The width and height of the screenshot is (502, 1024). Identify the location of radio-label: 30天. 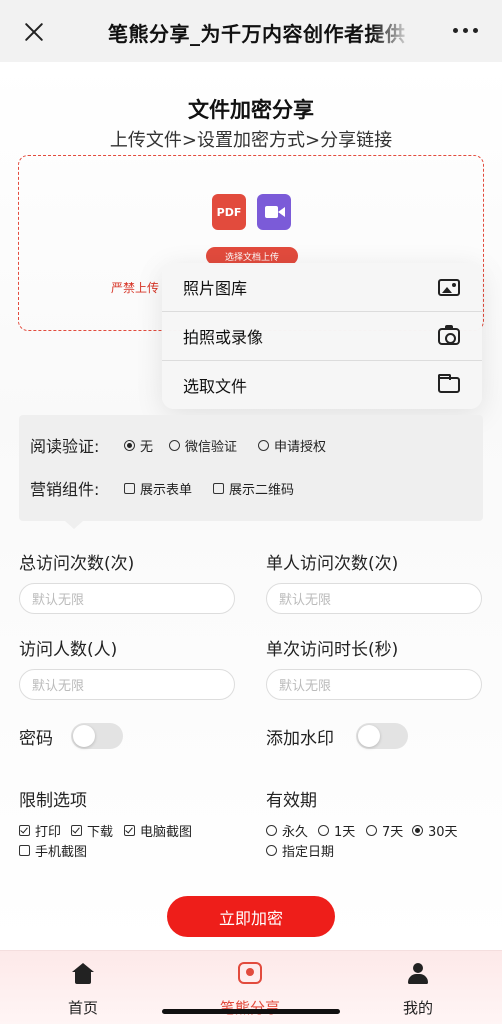
(443, 832).